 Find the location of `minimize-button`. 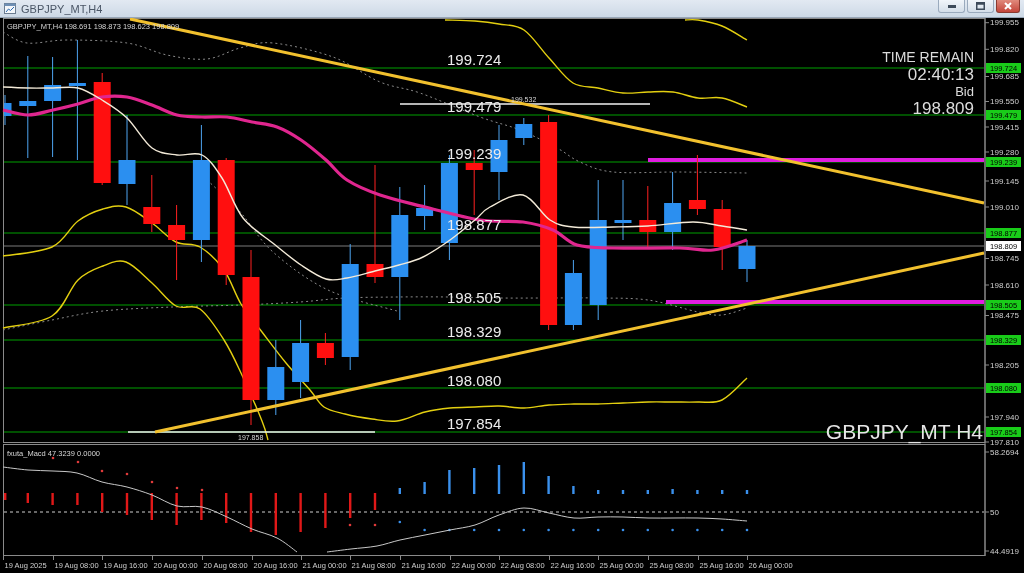

minimize-button is located at coordinates (951, 6).